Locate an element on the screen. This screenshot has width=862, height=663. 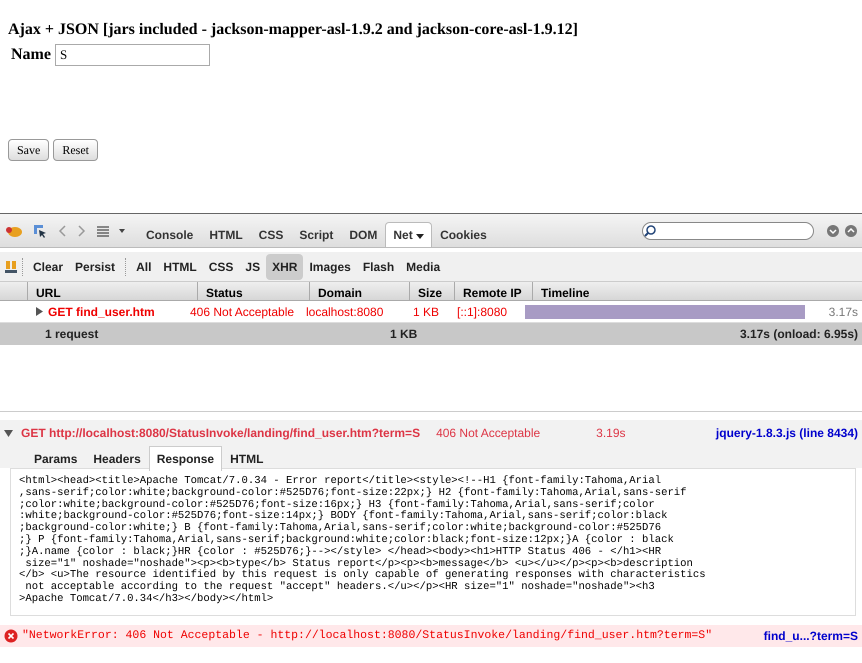
panel-tab: Console is located at coordinates (170, 234).